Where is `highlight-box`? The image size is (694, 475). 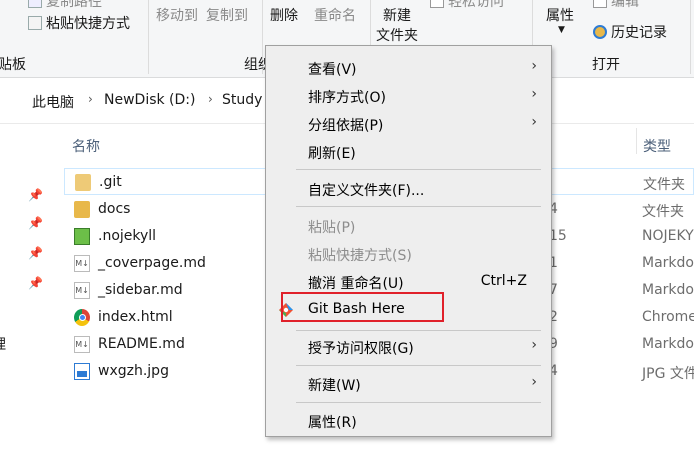
highlight-box is located at coordinates (362, 307).